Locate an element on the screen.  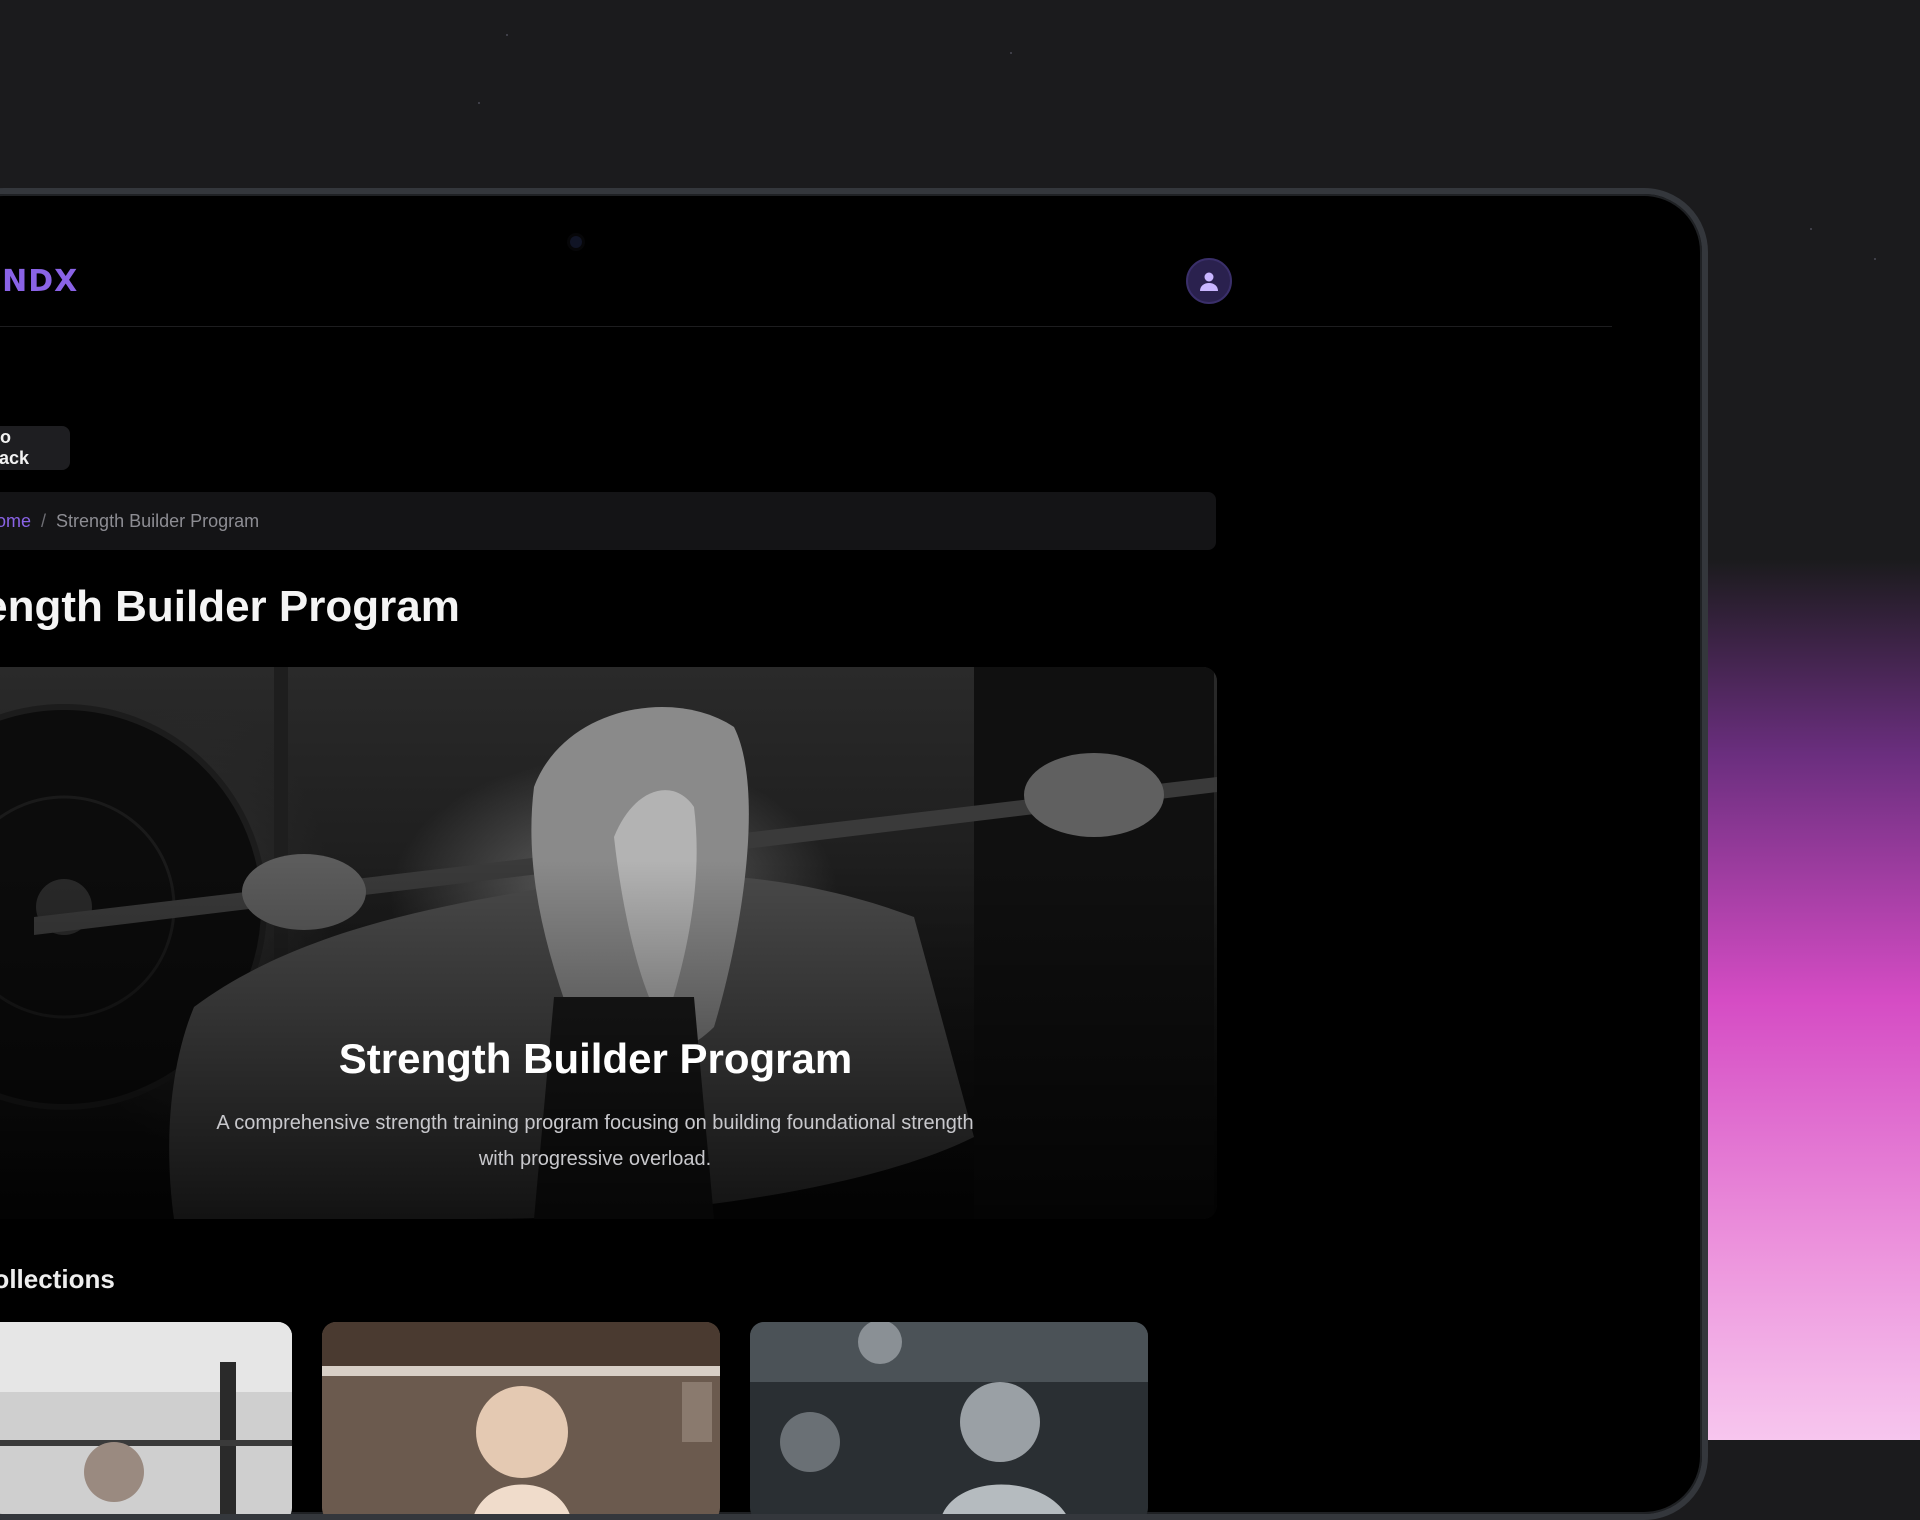
sub-collections-heading: -Collections is located at coordinates (57, 1279).